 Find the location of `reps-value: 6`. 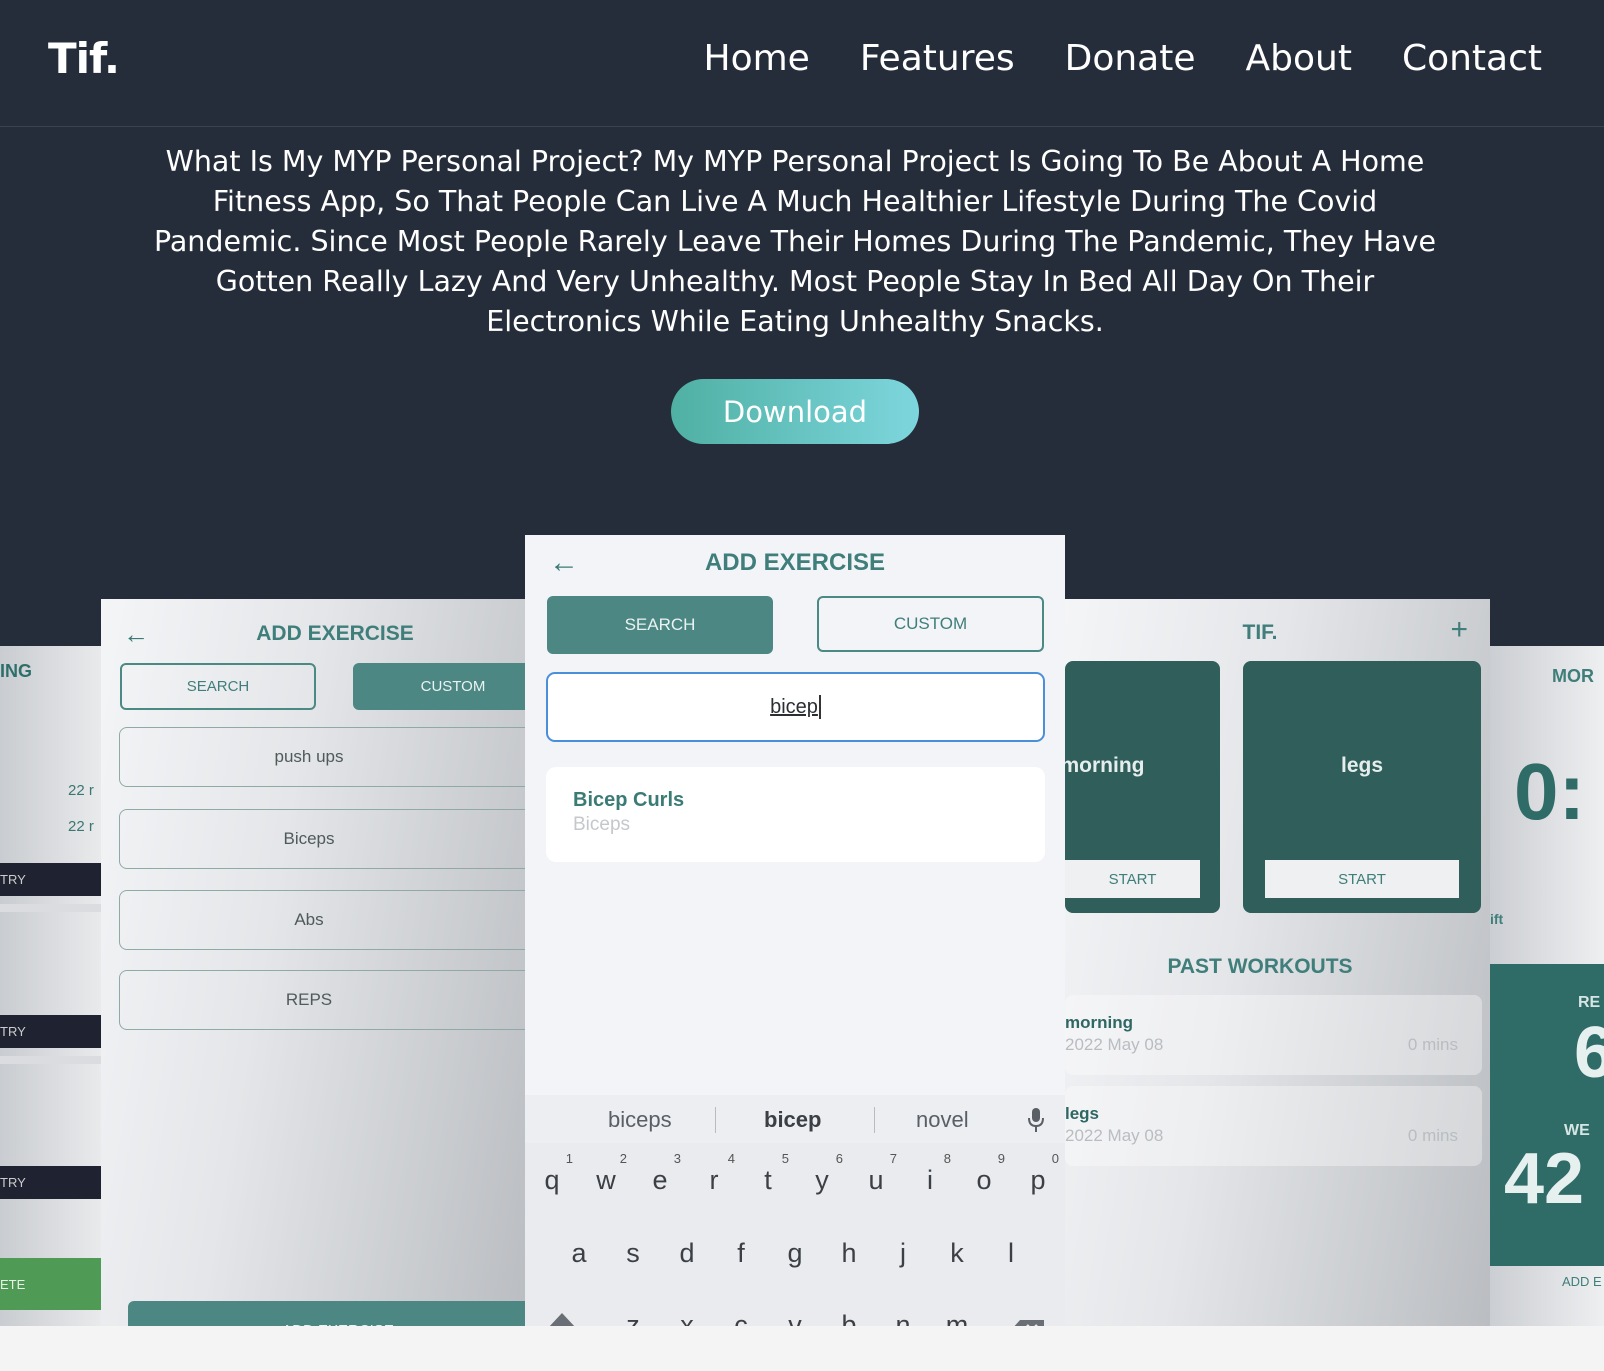

reps-value: 6 is located at coordinates (1589, 1053).